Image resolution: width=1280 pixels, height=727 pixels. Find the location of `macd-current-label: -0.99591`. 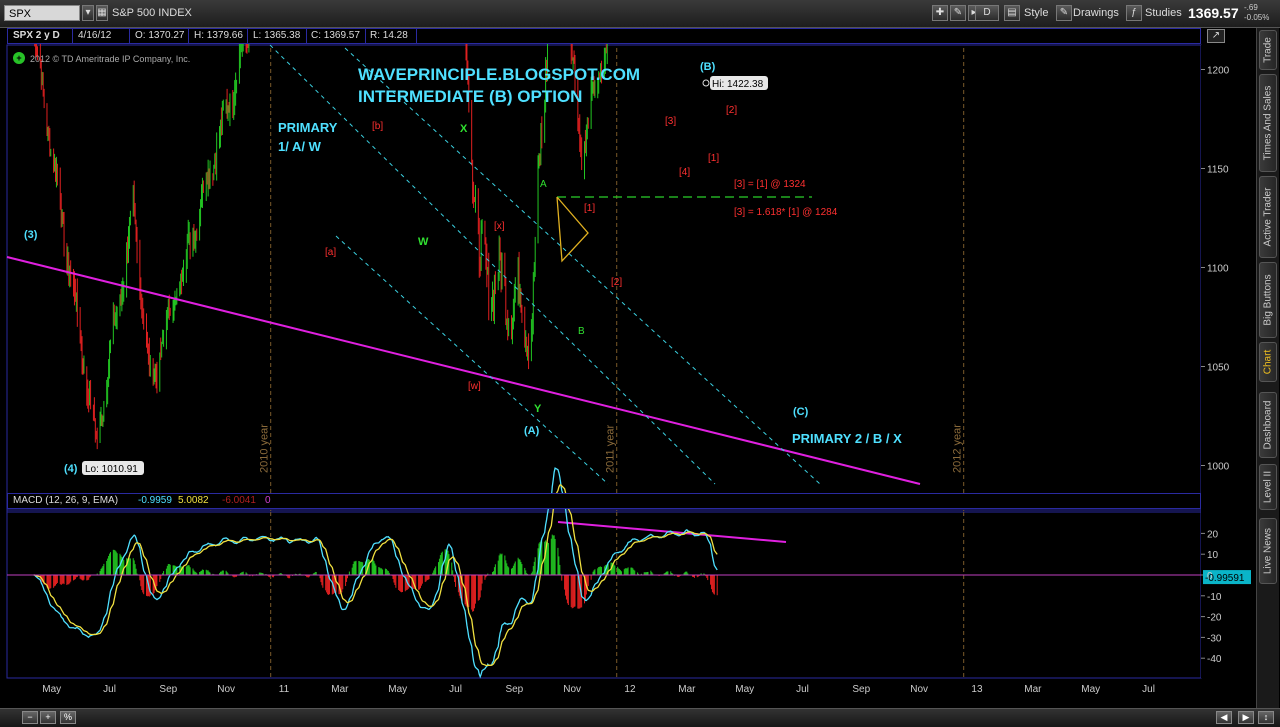

macd-current-label: -0.99591 is located at coordinates (1225, 578).